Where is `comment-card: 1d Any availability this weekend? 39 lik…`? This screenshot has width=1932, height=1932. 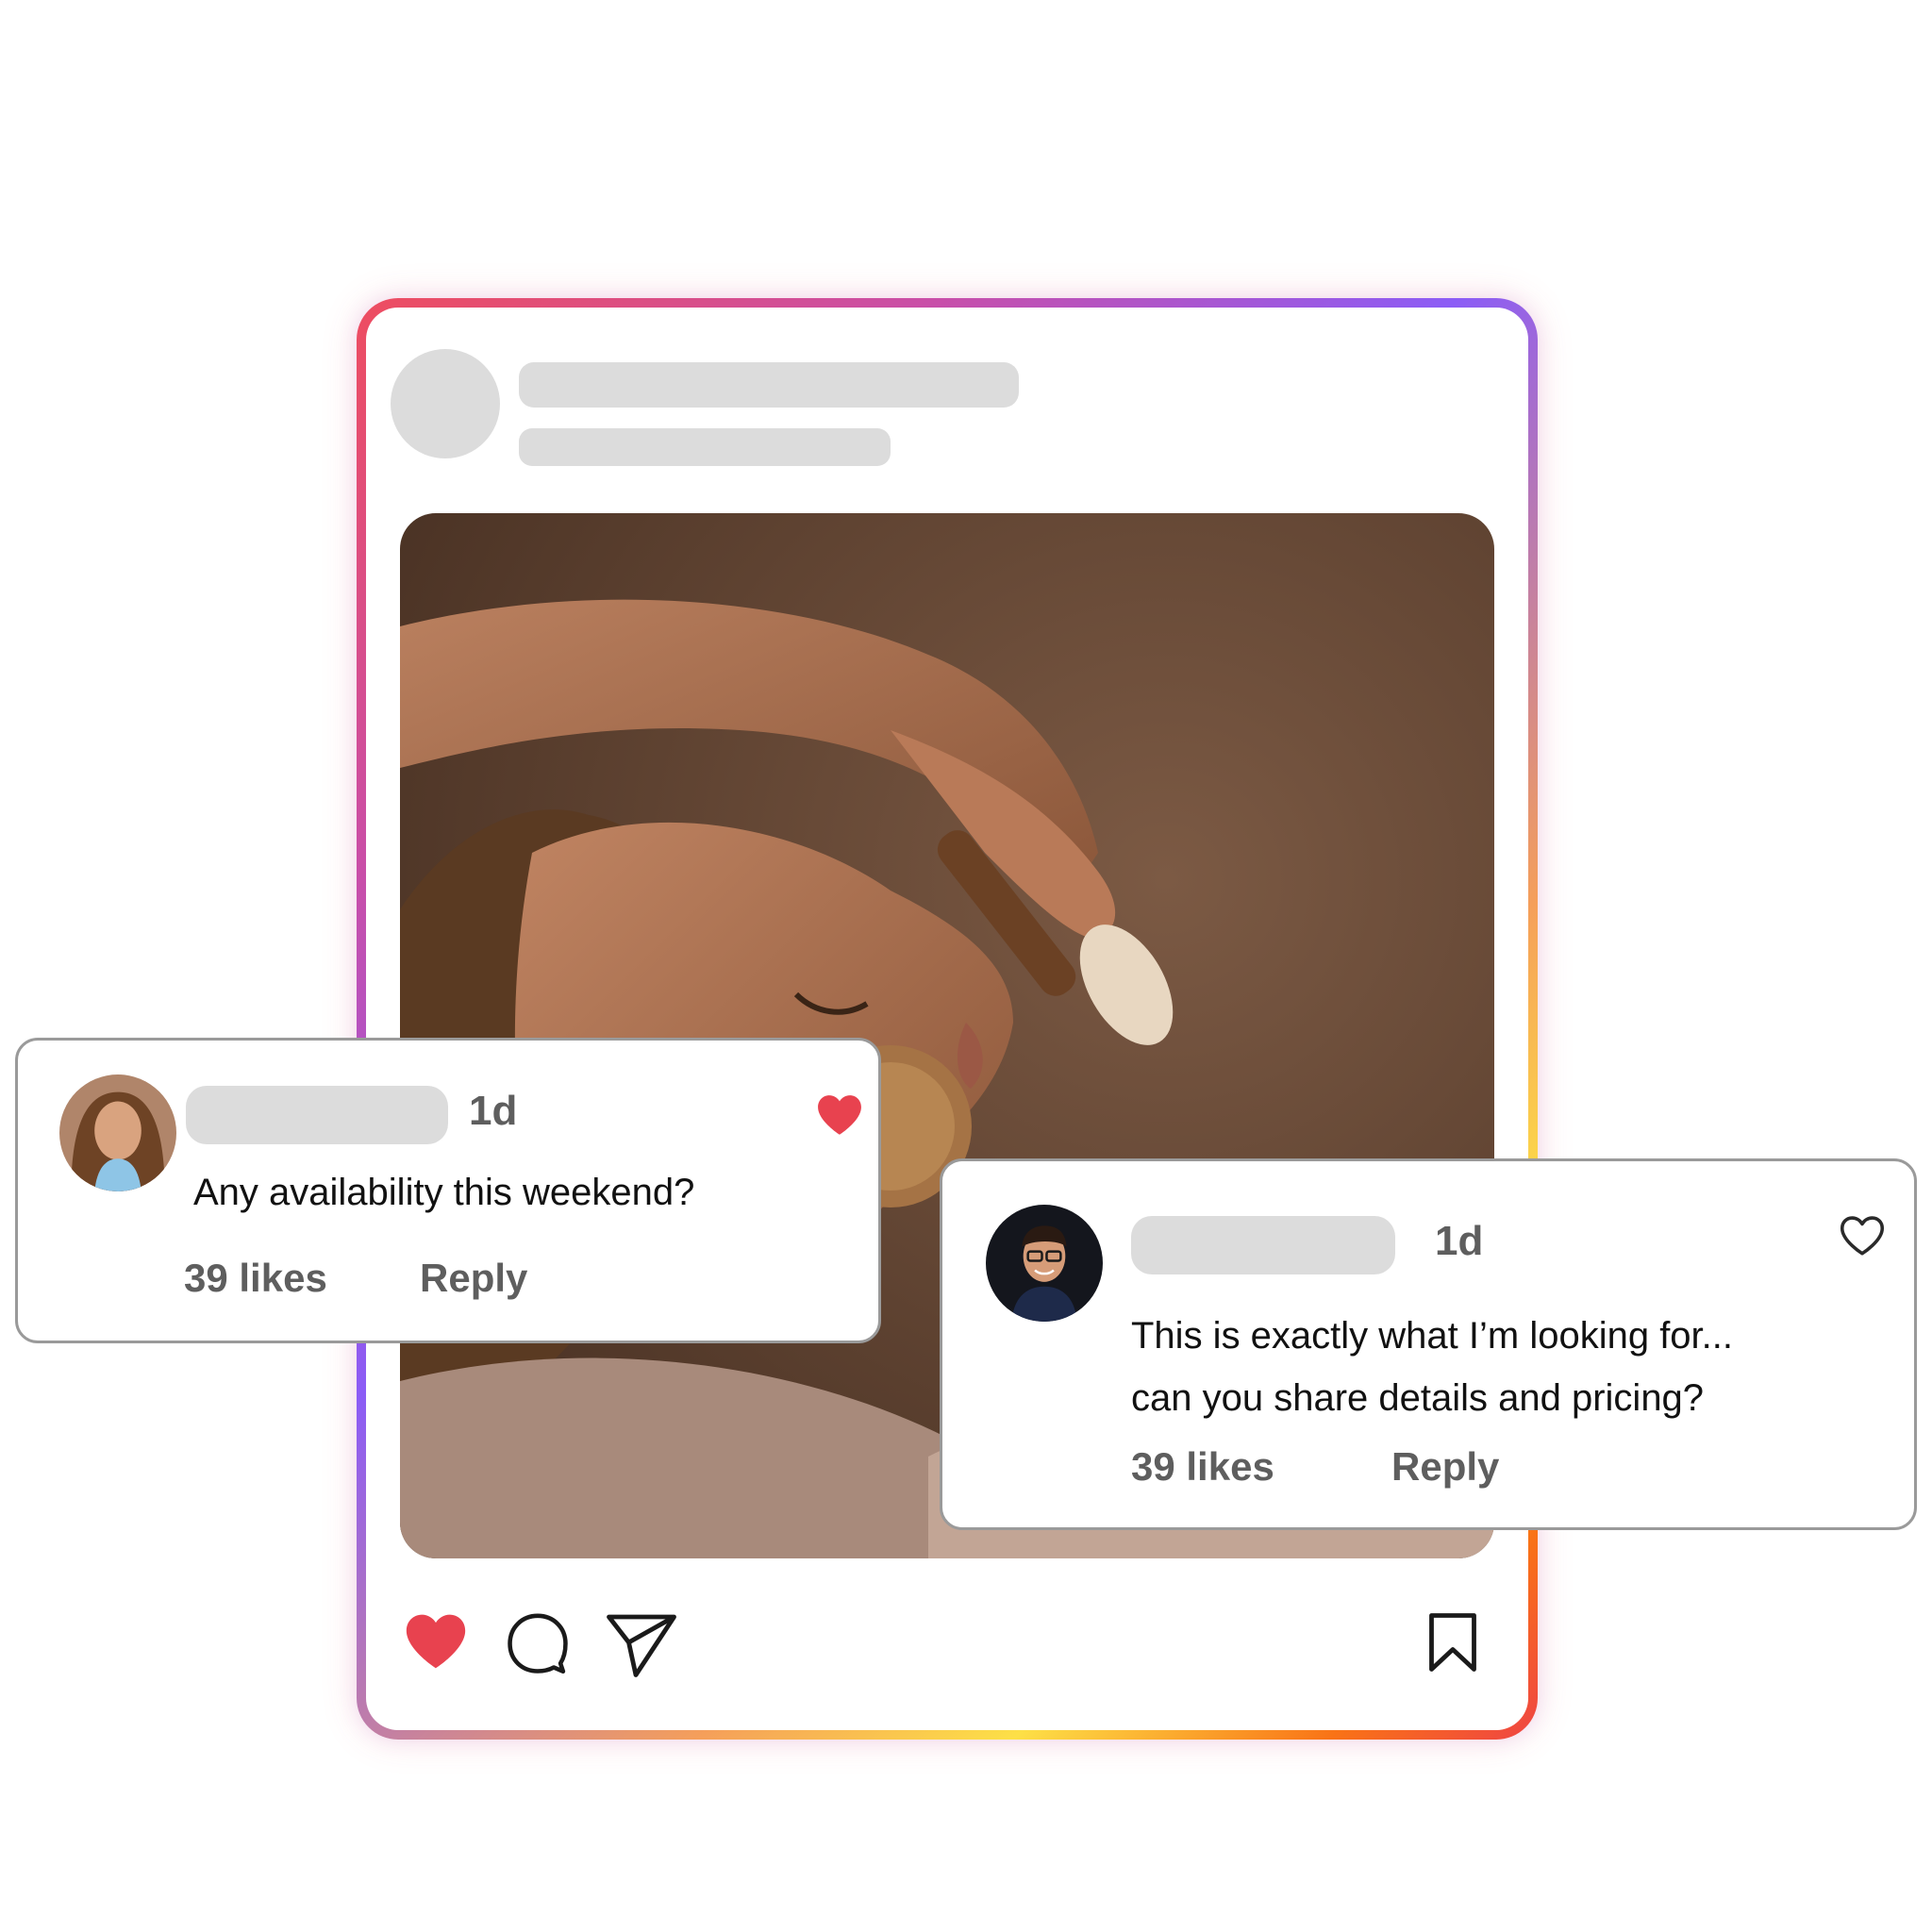
comment-card: 1d Any availability this weekend? 39 lik… is located at coordinates (448, 1190).